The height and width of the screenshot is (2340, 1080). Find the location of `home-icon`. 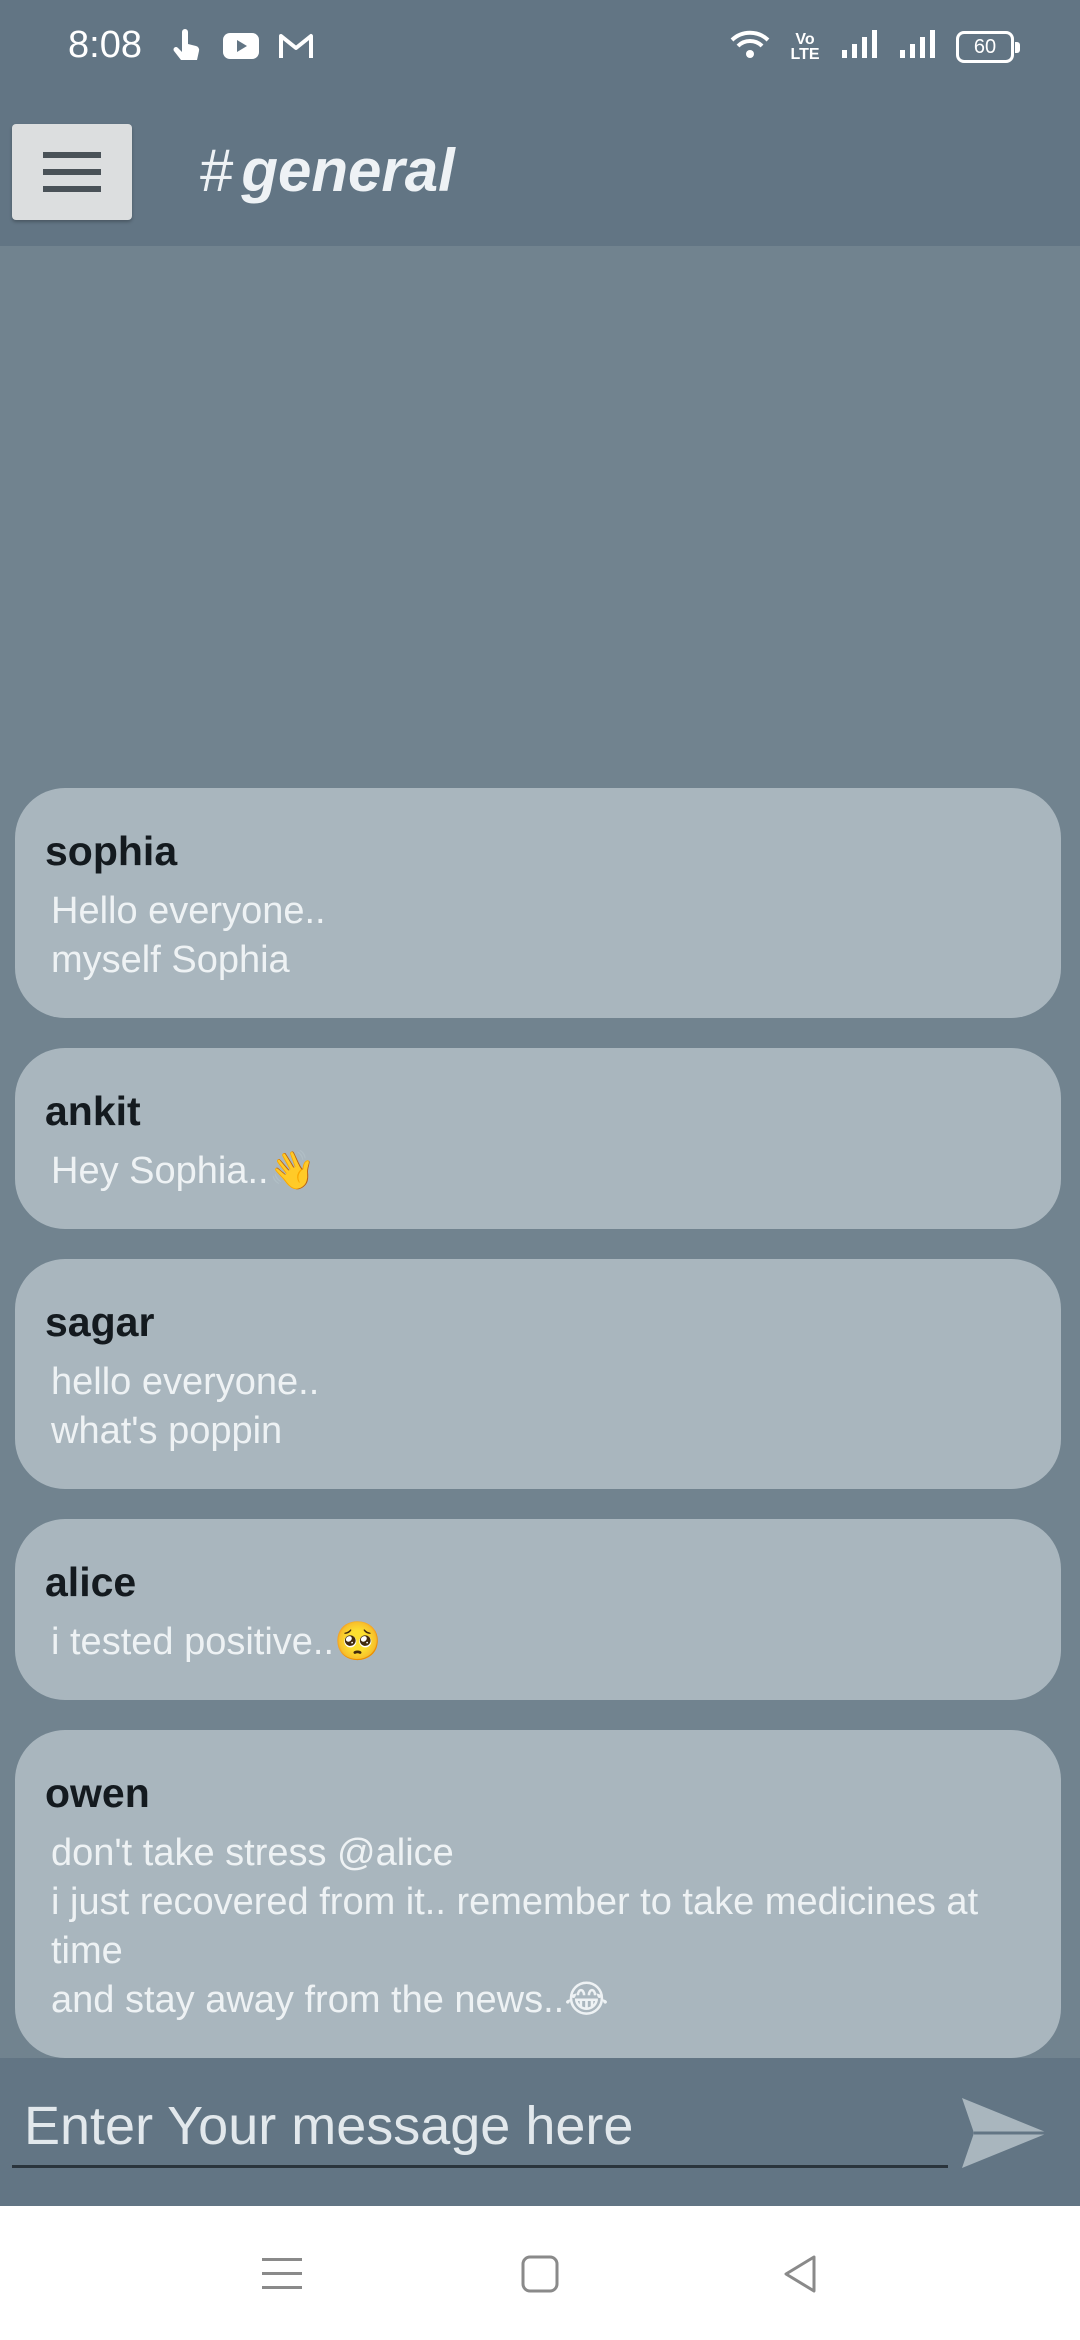

home-icon is located at coordinates (540, 2274).